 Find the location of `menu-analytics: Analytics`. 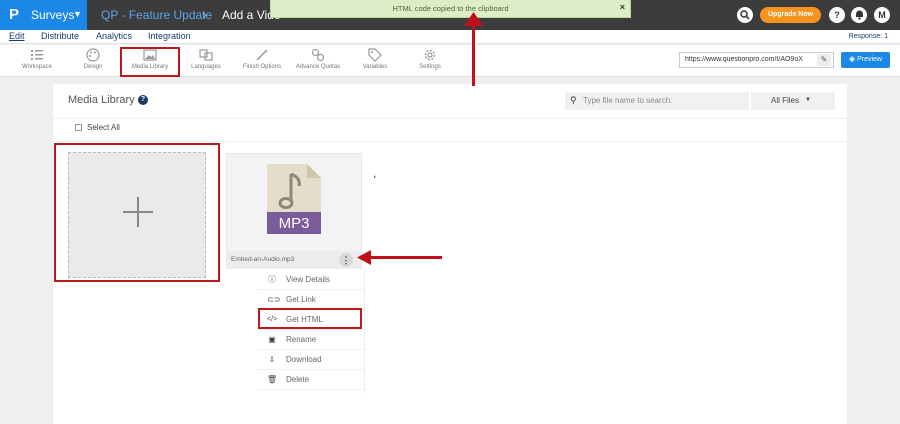

menu-analytics: Analytics is located at coordinates (114, 36).